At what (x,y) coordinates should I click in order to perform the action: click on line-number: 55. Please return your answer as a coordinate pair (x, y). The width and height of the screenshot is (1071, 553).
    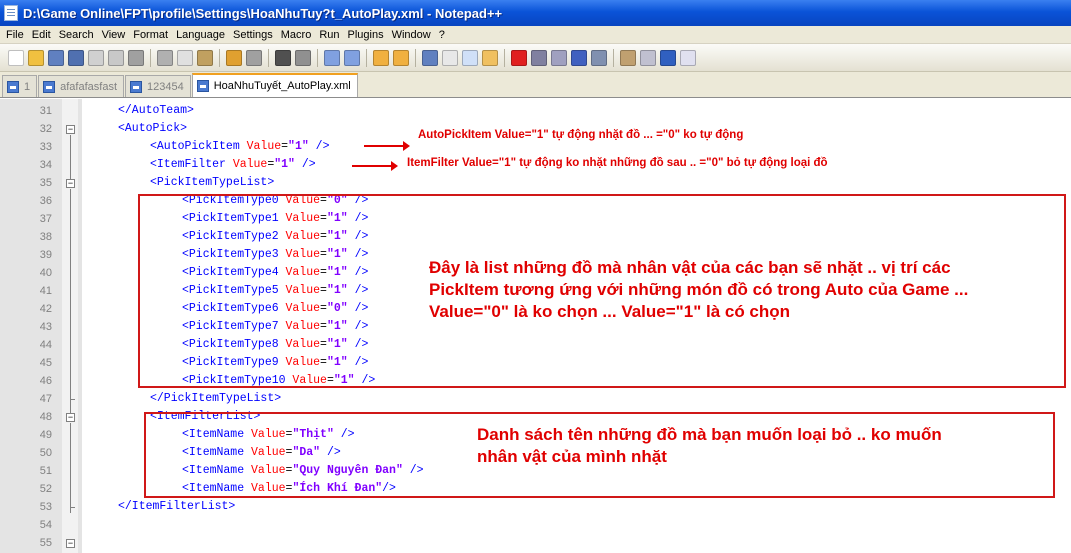
    Looking at the image, I should click on (45, 543).